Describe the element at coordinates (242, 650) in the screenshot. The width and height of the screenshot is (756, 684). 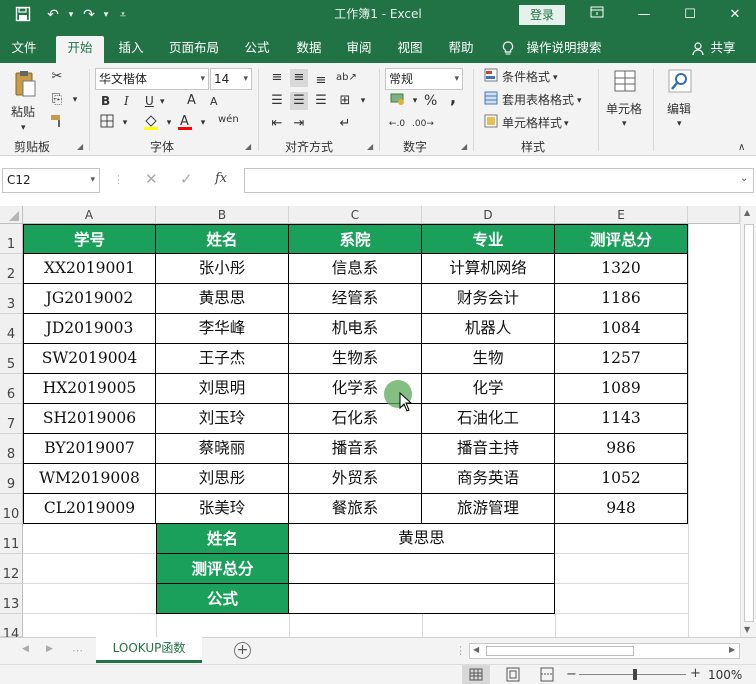
I see `add-sheet-icon: +` at that location.